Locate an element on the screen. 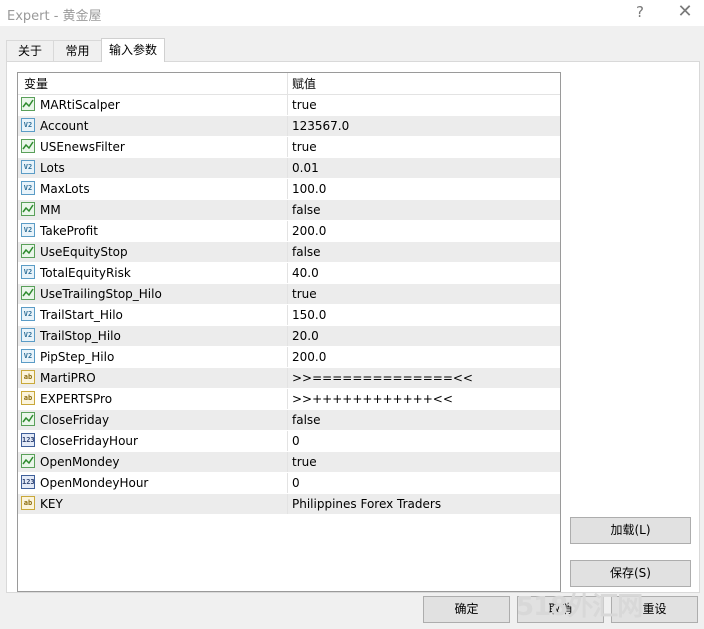 Image resolution: width=704 pixels, height=629 pixels. grid-header: 变量 赋值 is located at coordinates (289, 84).